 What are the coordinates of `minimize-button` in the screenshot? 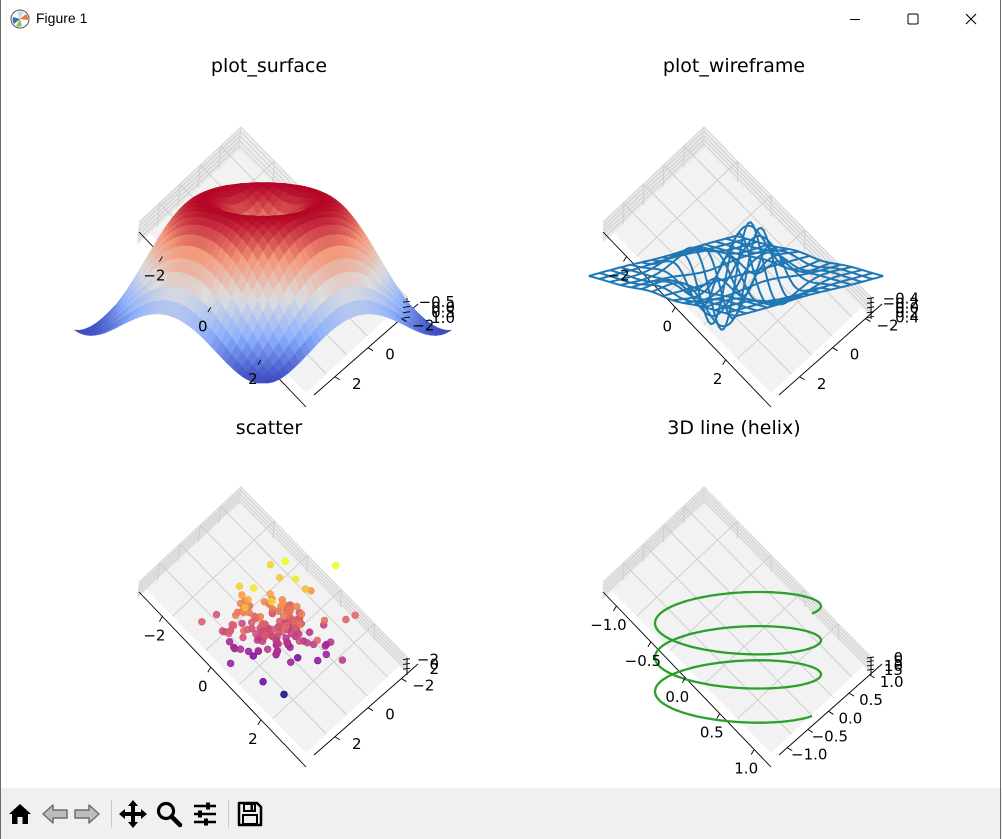 It's located at (855, 19).